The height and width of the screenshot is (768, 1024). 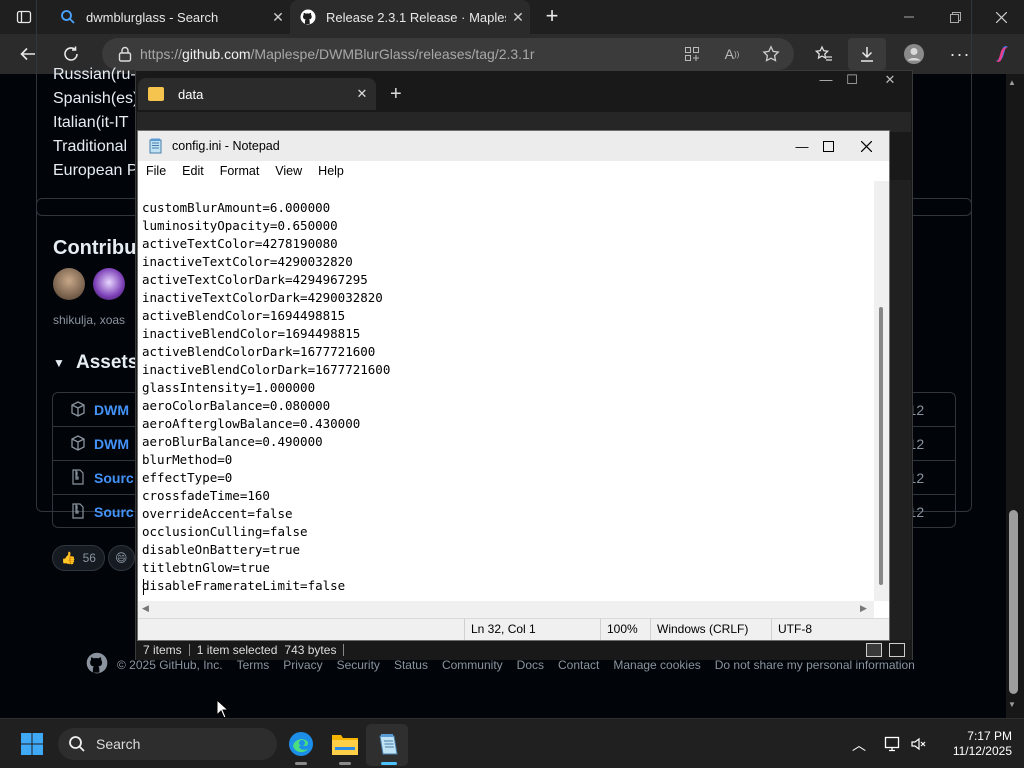 I want to click on notepad-status-bar: Ln 32, Col 1 100% Windows (CRLF) UTF-8, so click(x=513, y=629).